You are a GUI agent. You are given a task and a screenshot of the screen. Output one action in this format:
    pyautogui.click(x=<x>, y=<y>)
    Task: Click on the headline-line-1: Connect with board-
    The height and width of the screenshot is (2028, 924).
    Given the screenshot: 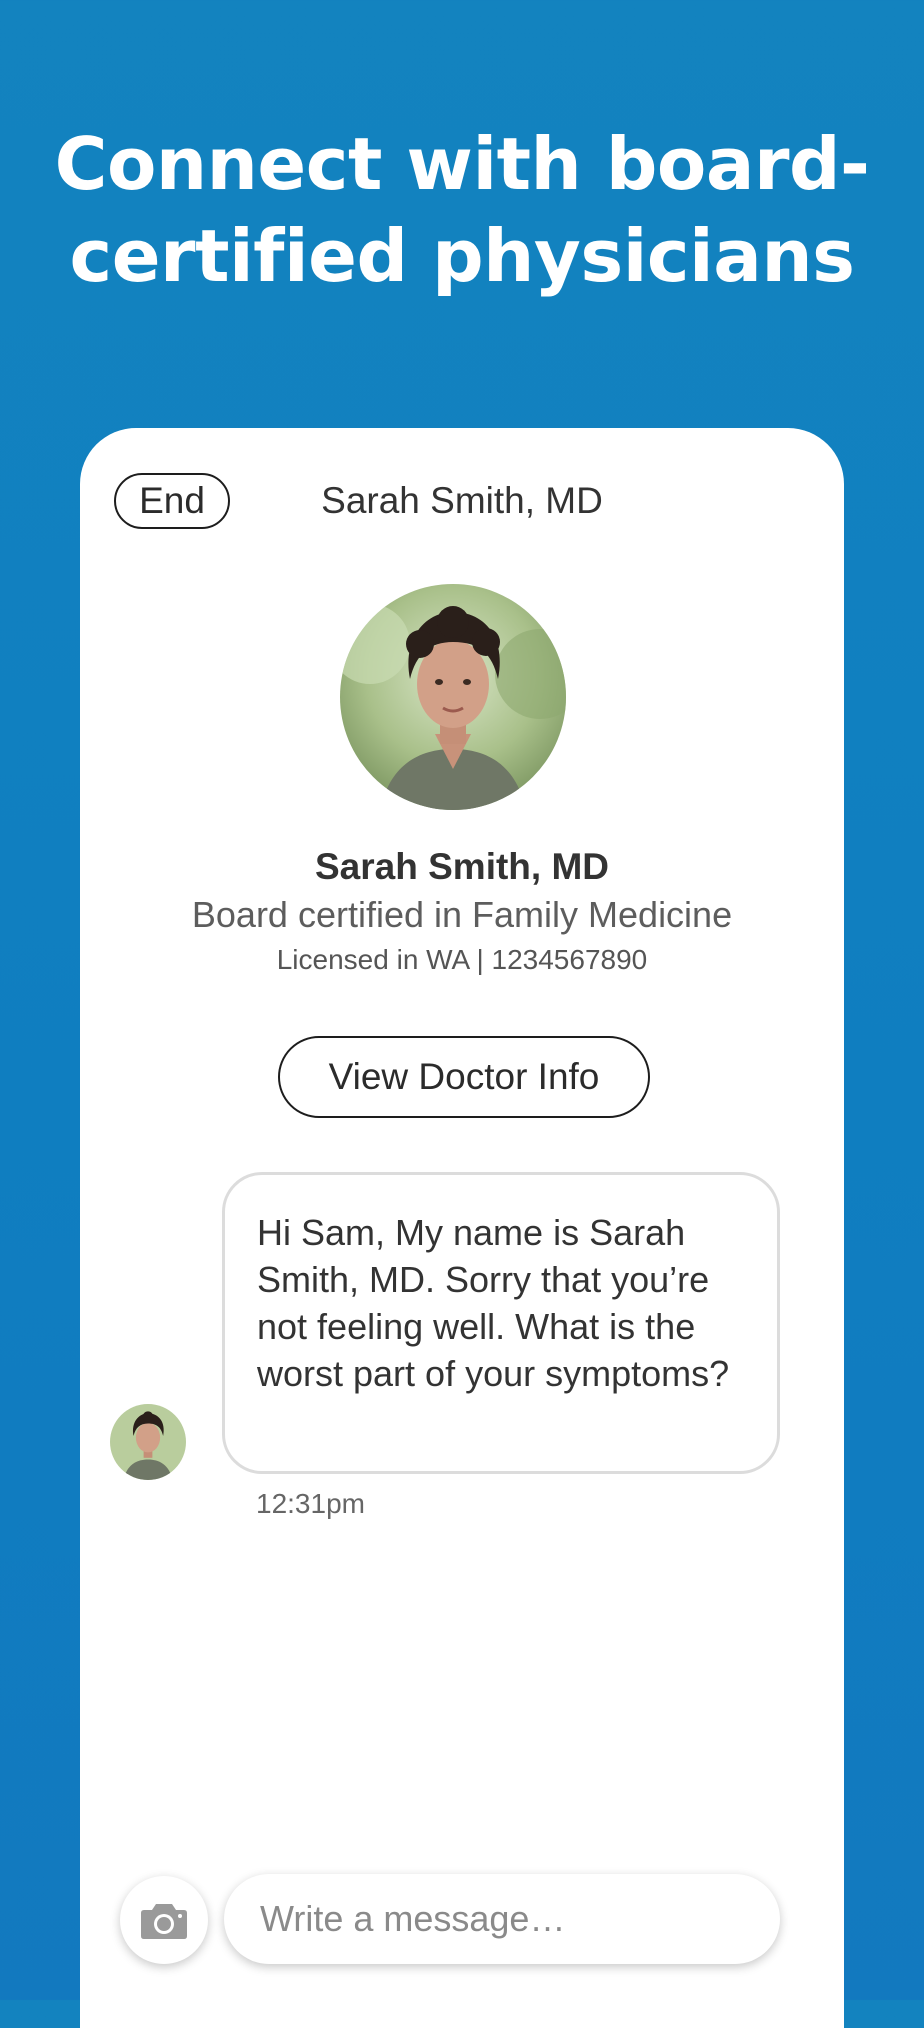 What is the action you would take?
    pyautogui.click(x=462, y=164)
    